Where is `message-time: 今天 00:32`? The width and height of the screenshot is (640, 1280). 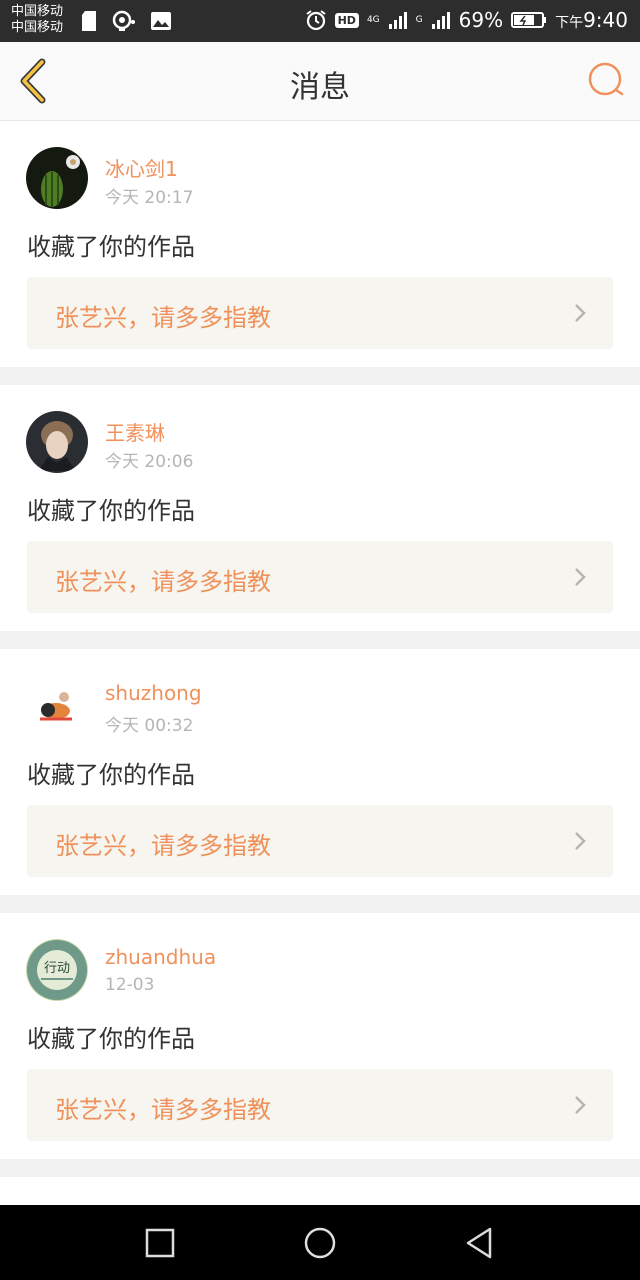
message-time: 今天 00:32 is located at coordinates (149, 726).